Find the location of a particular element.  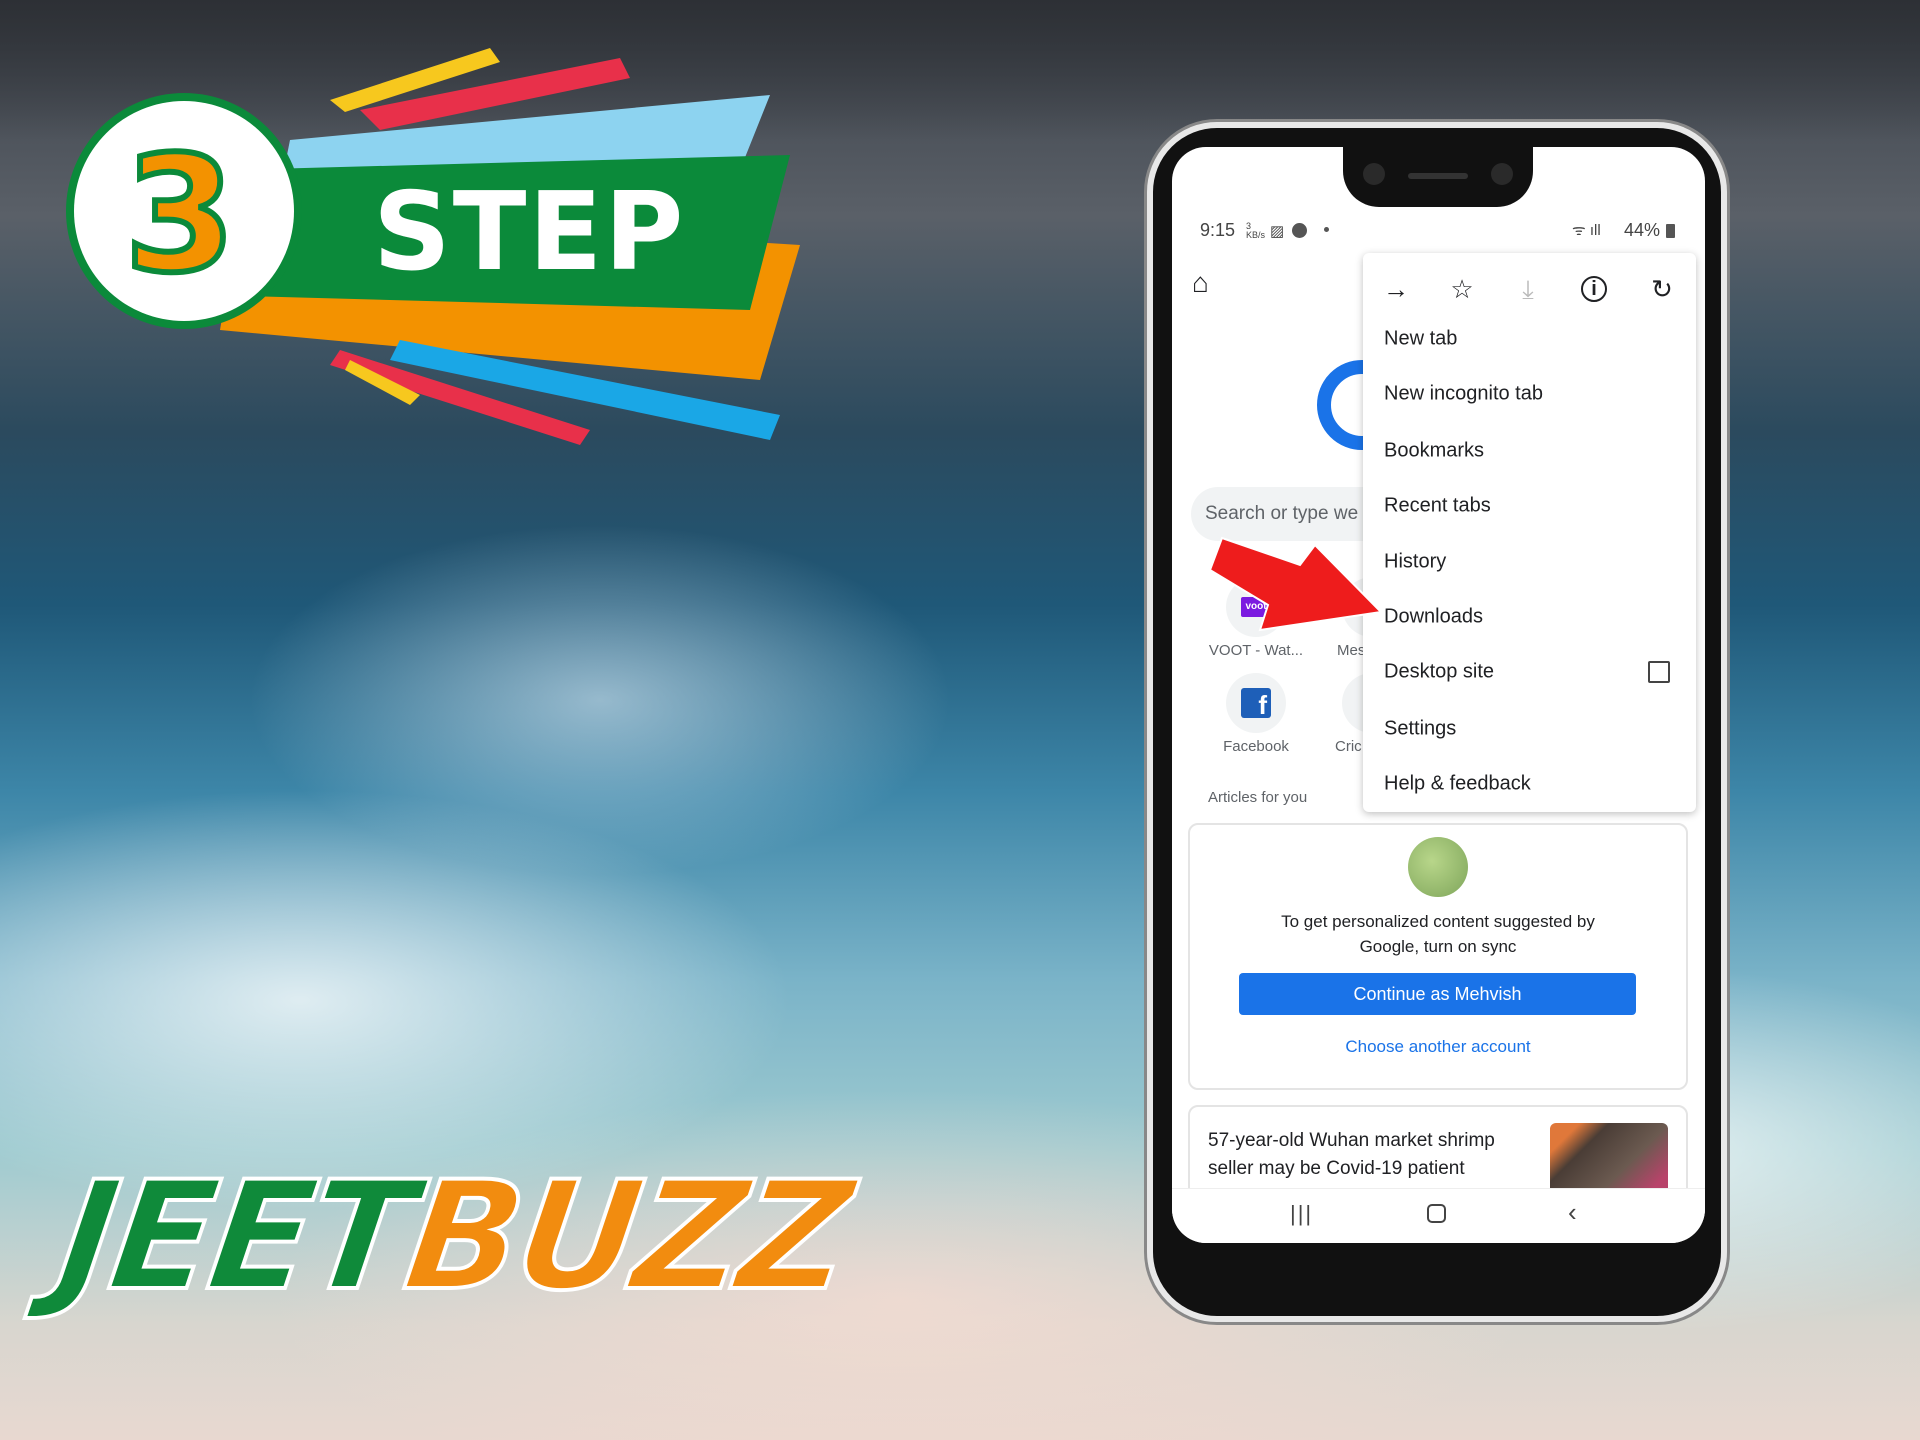

home-nav-icon is located at coordinates (1436, 1213).